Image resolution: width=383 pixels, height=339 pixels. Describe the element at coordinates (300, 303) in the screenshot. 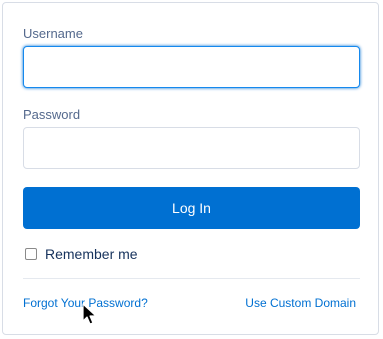

I see `custom-domain-link: Use Custom Domain` at that location.